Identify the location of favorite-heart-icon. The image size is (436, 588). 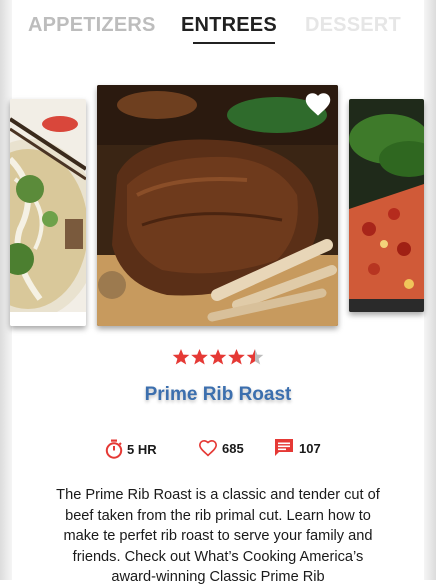
(318, 104).